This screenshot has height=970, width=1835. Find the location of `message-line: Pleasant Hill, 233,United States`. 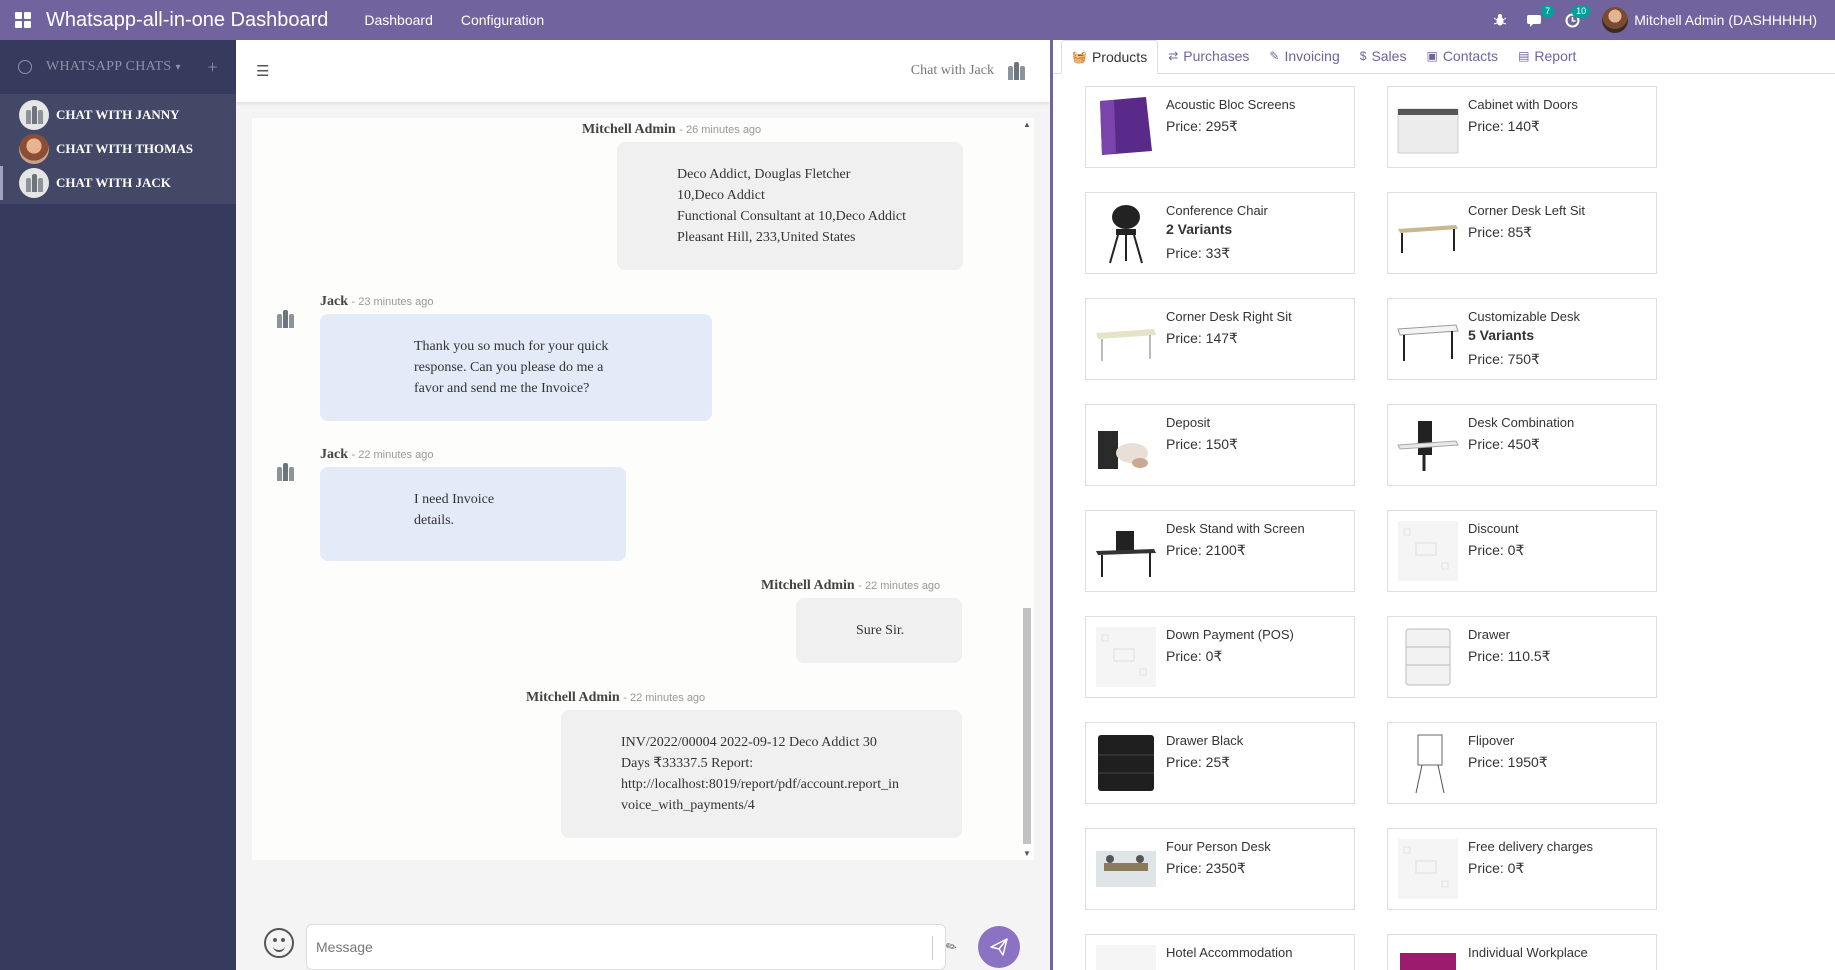

message-line: Pleasant Hill, 233,United States is located at coordinates (766, 237).